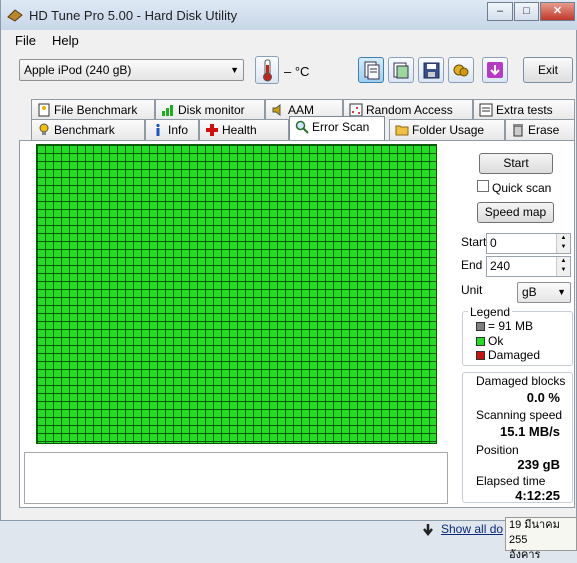 The width and height of the screenshot is (577, 563). I want to click on copy-info-icon, so click(372, 70).